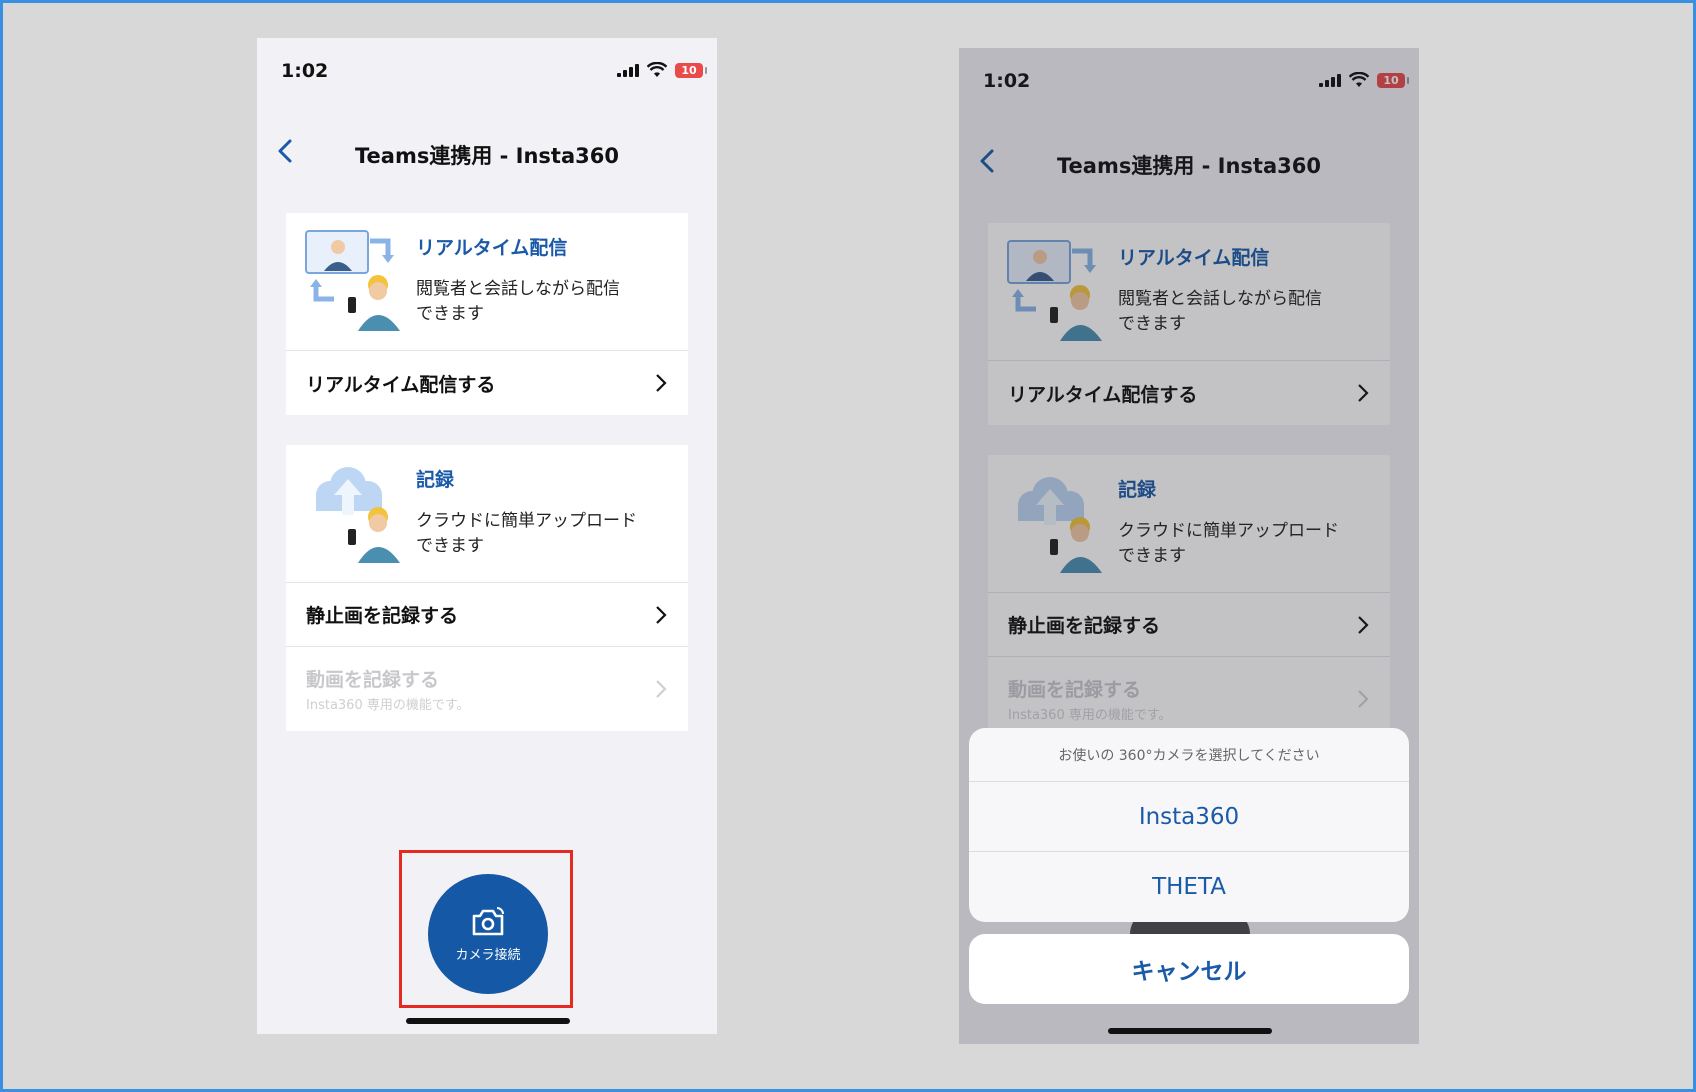 This screenshot has height=1092, width=1696. I want to click on action-sheet-header: お使いの 360°カメラを選択してください, so click(1189, 755).